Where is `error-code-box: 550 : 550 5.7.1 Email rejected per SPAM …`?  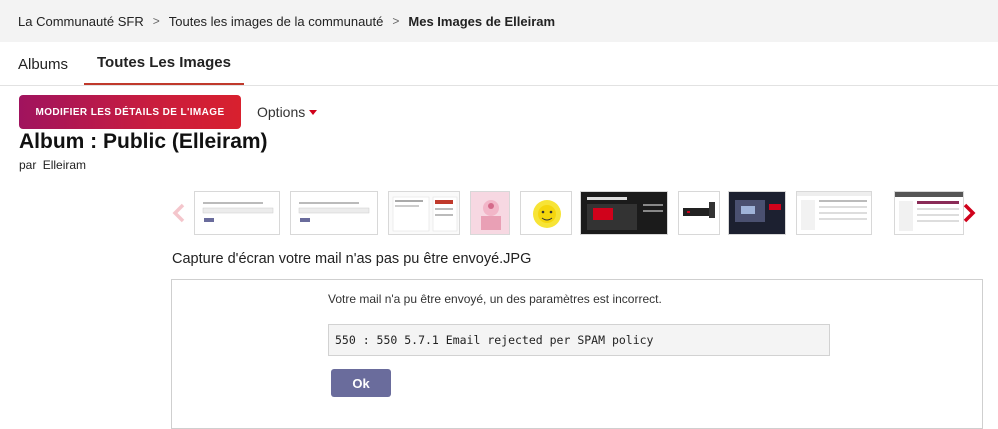
error-code-box: 550 : 550 5.7.1 Email rejected per SPAM … is located at coordinates (579, 340).